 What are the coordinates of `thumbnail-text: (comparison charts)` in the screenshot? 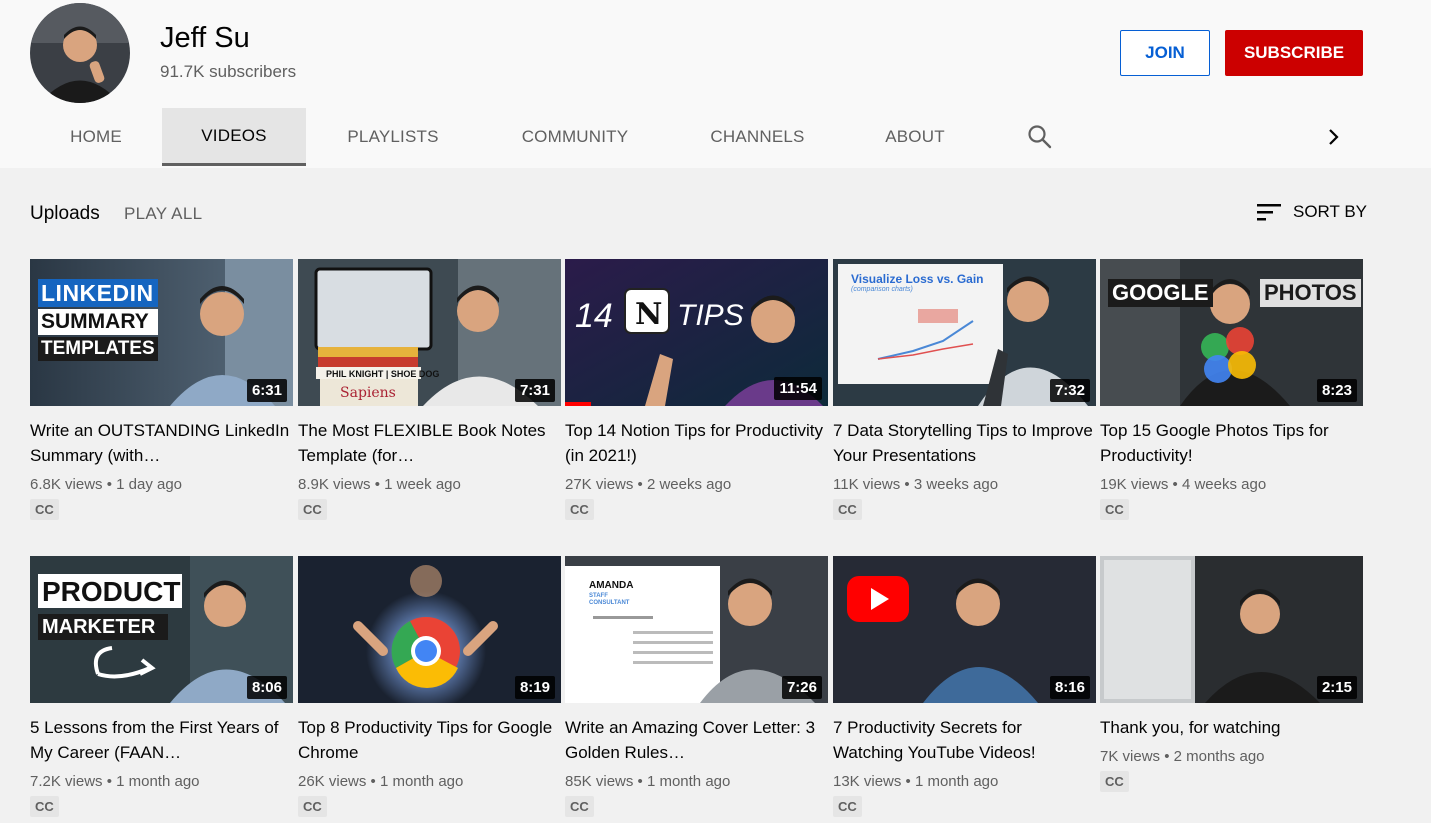 It's located at (882, 289).